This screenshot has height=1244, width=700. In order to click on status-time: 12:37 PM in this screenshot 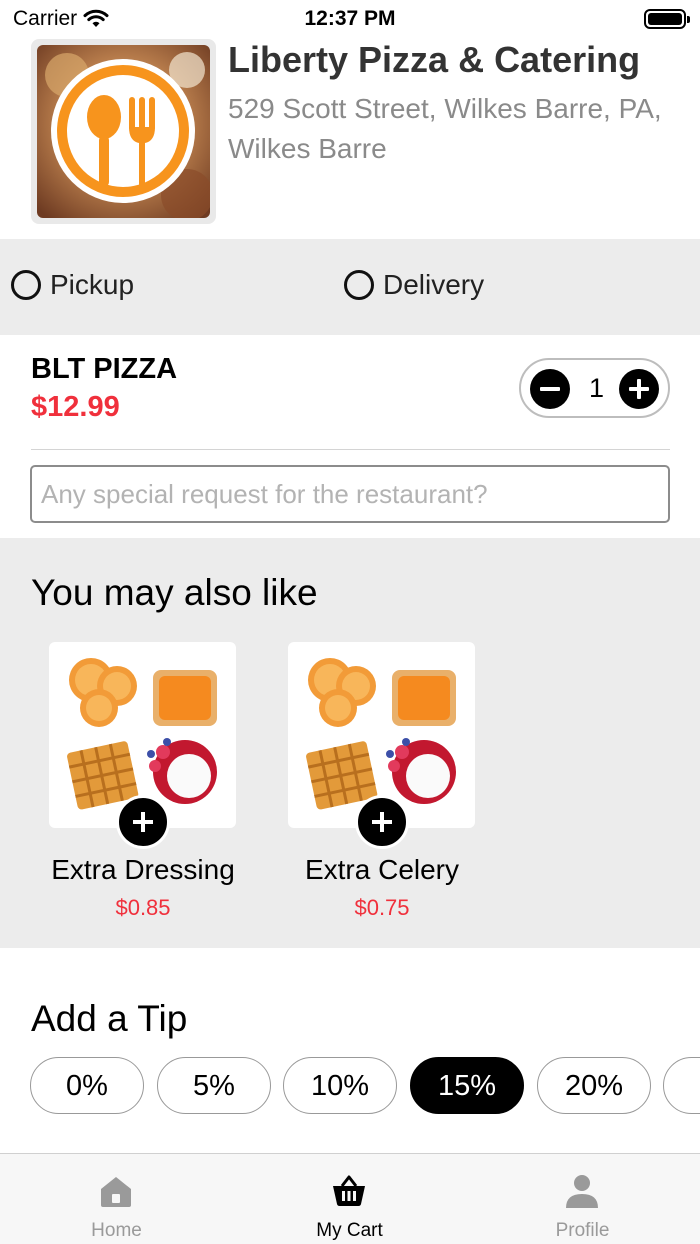, I will do `click(350, 18)`.